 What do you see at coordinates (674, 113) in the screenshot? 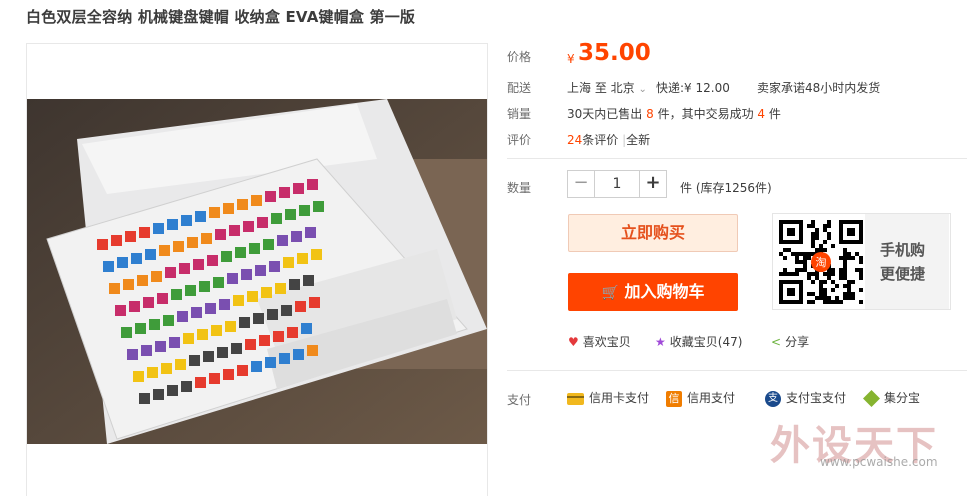
I see `sales-info: 30天内已售出 8 件，其中交易成功 4 件` at bounding box center [674, 113].